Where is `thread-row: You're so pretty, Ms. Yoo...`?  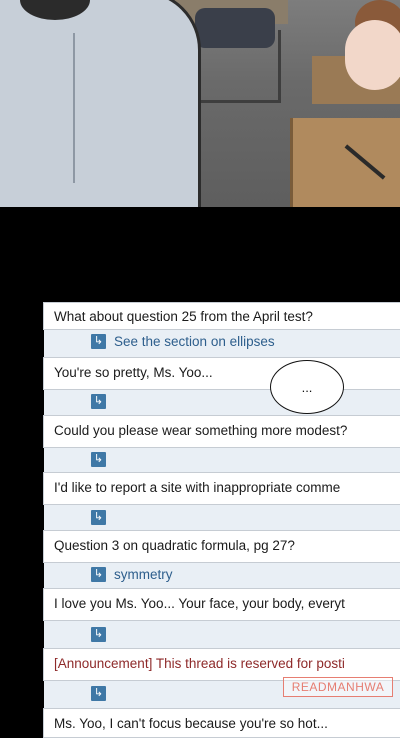
thread-row: You're so pretty, Ms. Yoo... is located at coordinates (221, 373).